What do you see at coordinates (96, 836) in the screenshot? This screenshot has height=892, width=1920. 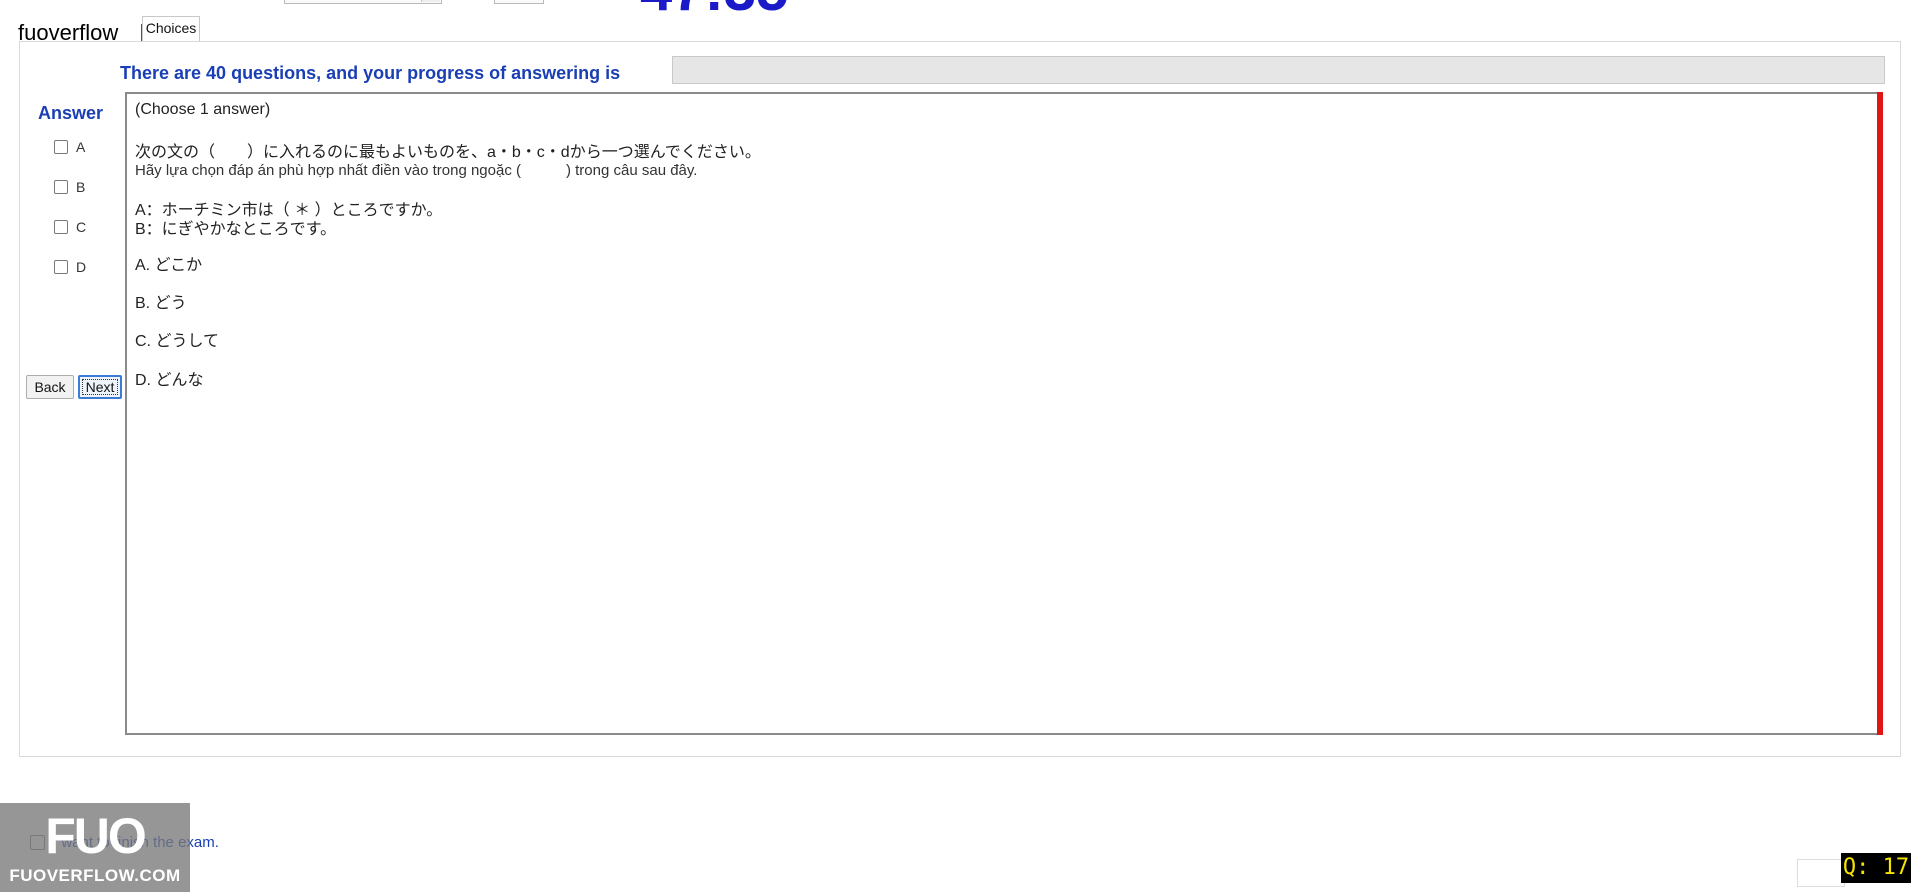 I see `watermark-logo: FUO` at bounding box center [96, 836].